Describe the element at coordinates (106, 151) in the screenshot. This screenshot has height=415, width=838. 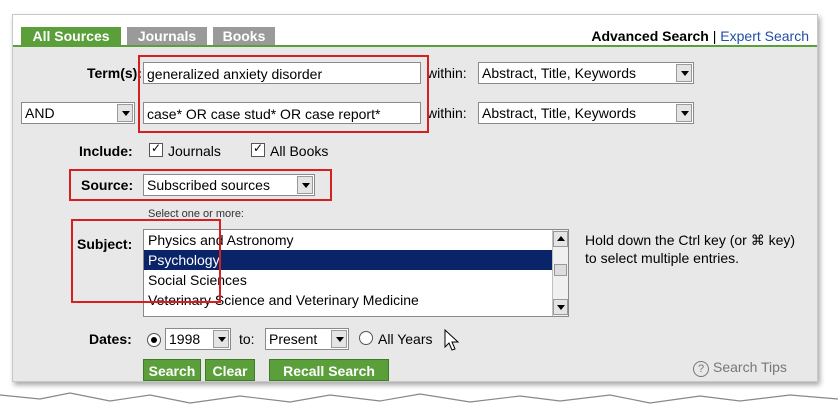
I see `include-label: Include:` at that location.